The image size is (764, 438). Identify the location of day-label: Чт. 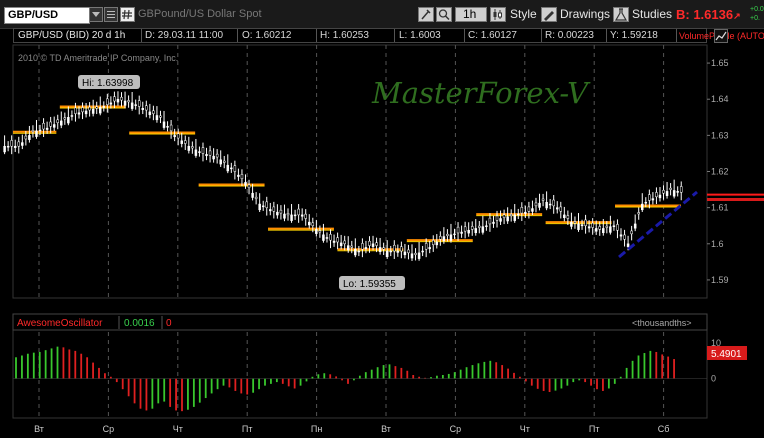
(525, 429).